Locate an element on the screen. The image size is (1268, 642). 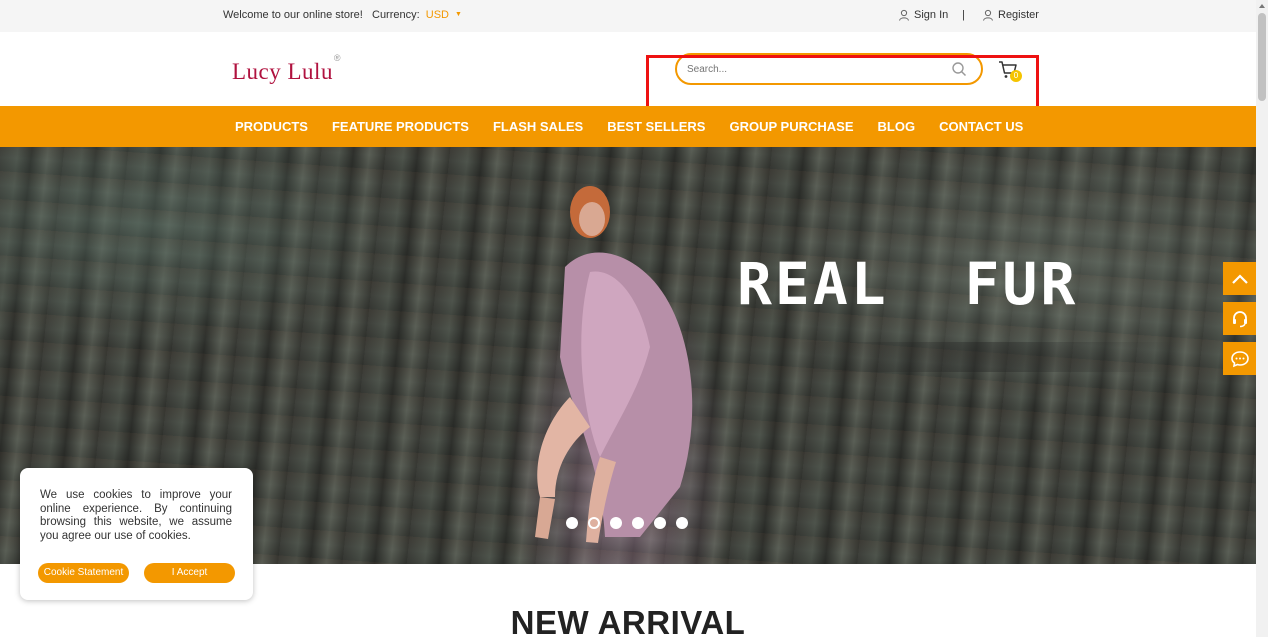
back-to-top-button is located at coordinates (1239, 278).